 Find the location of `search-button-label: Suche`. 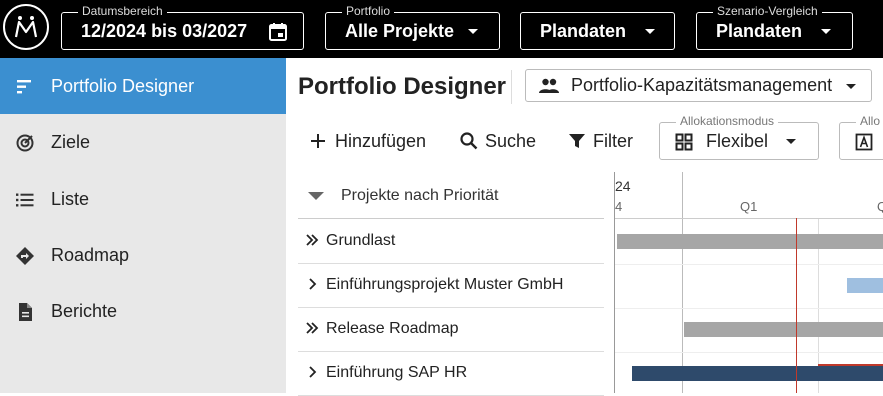

search-button-label: Suche is located at coordinates (511, 140).